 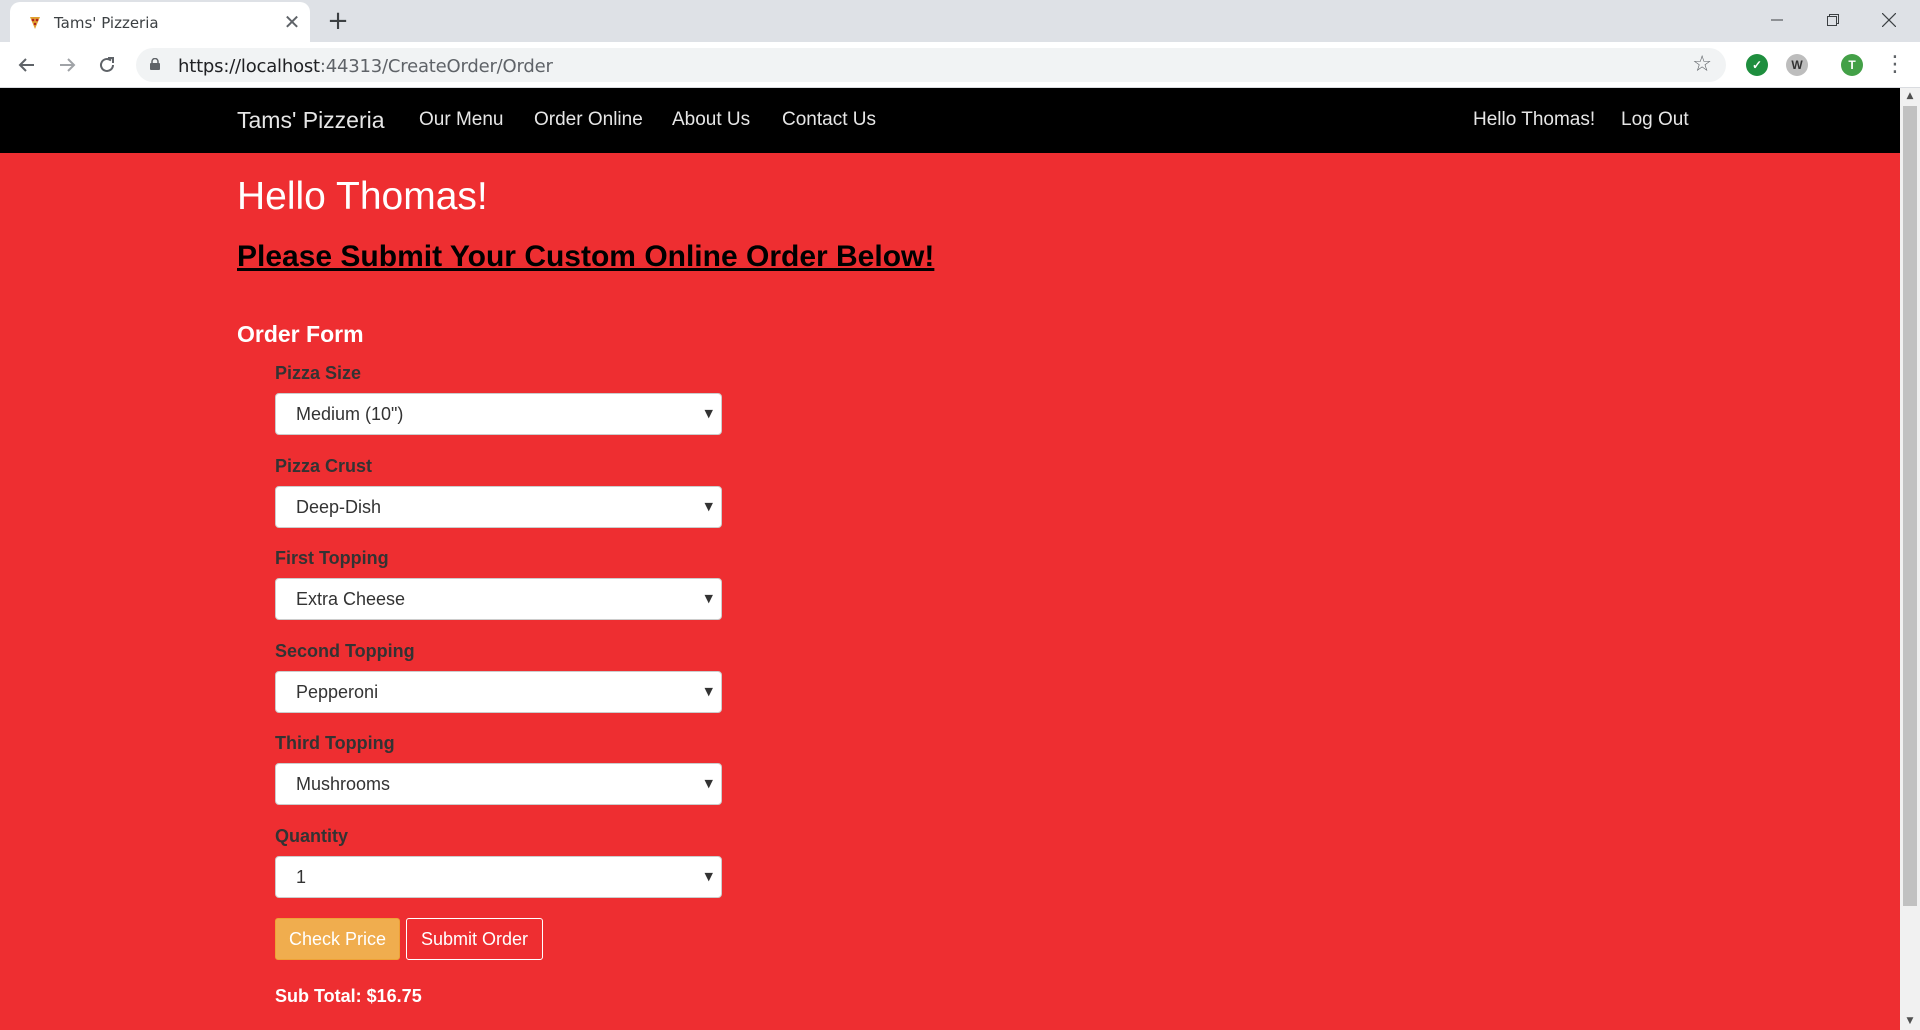 I want to click on pizza-size-label: Pizza Size, so click(x=318, y=373).